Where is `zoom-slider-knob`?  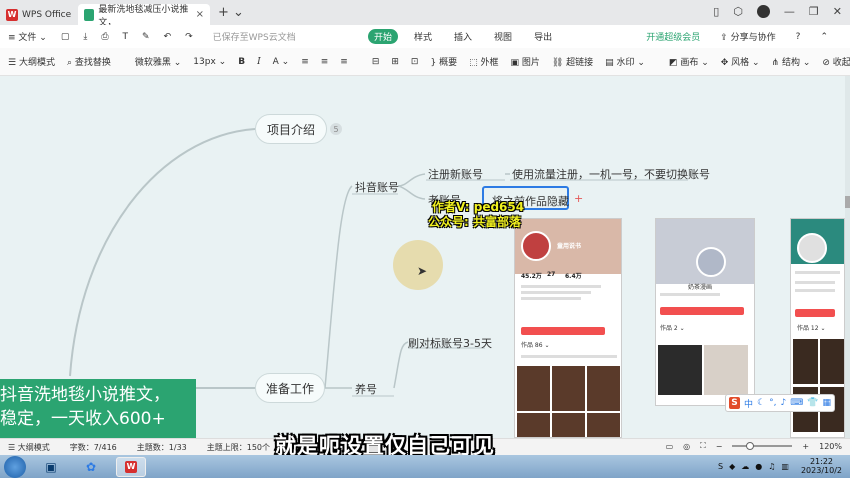
zoom-slider-knob is located at coordinates (750, 446).